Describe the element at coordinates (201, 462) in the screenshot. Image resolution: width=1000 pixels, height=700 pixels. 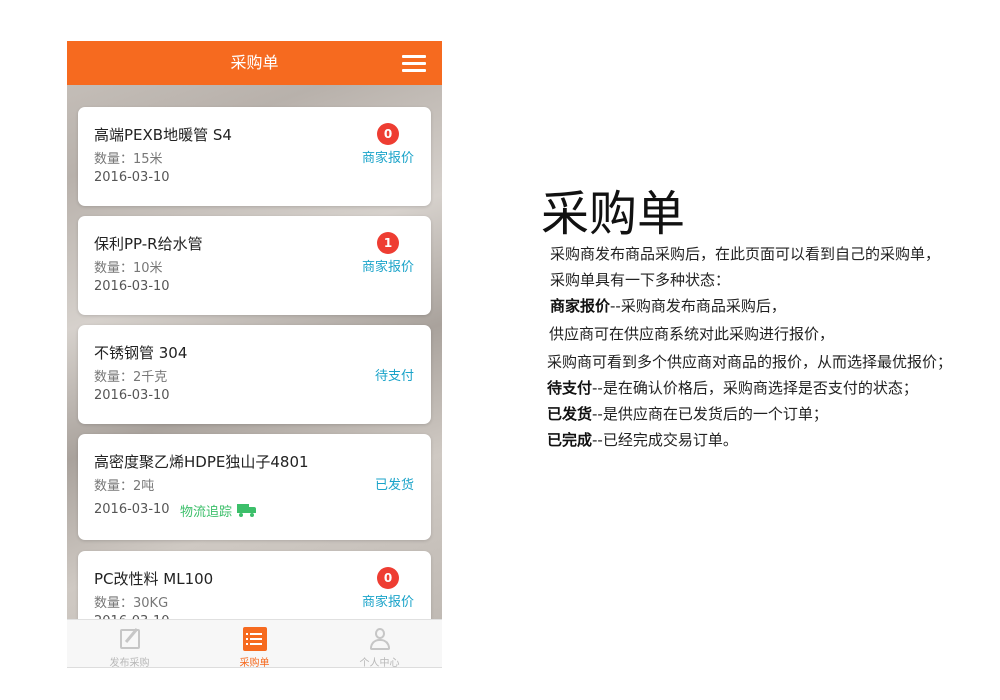
I see `order-name: 高密度聚乙烯HDPE独山子4801` at that location.